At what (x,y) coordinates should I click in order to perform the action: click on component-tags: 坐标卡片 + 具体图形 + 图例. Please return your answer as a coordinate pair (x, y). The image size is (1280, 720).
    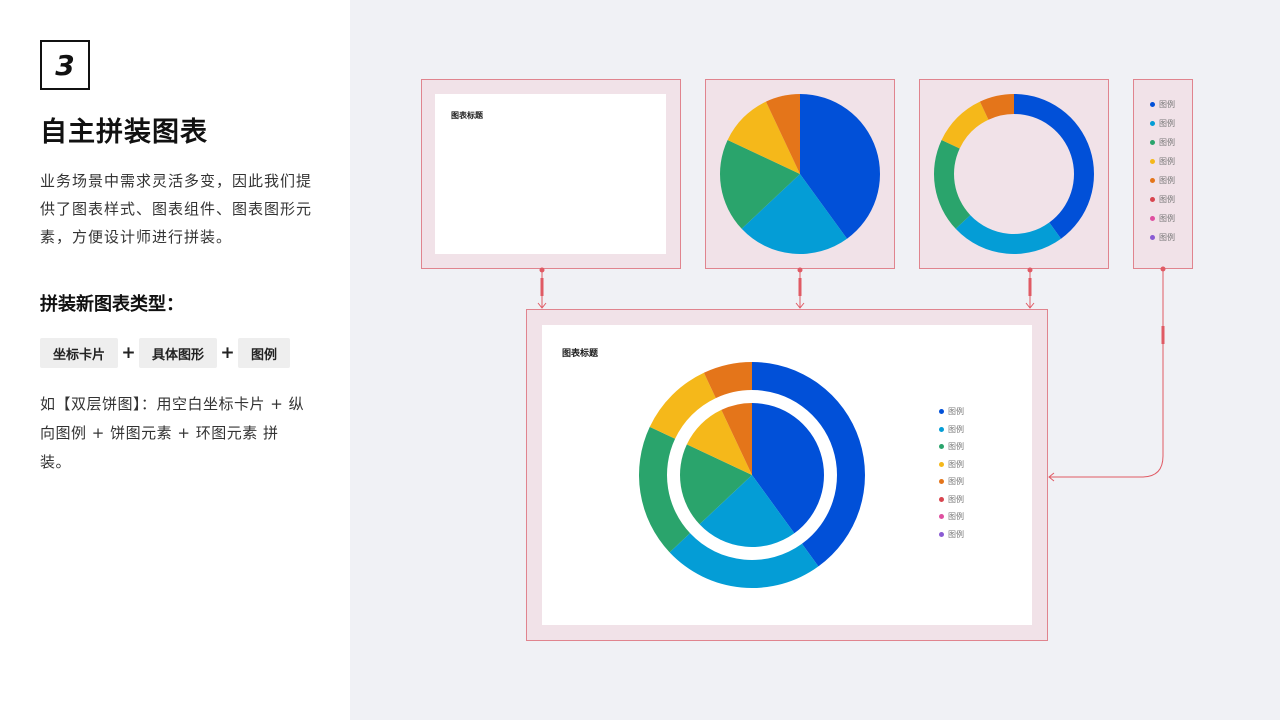
    Looking at the image, I should click on (165, 353).